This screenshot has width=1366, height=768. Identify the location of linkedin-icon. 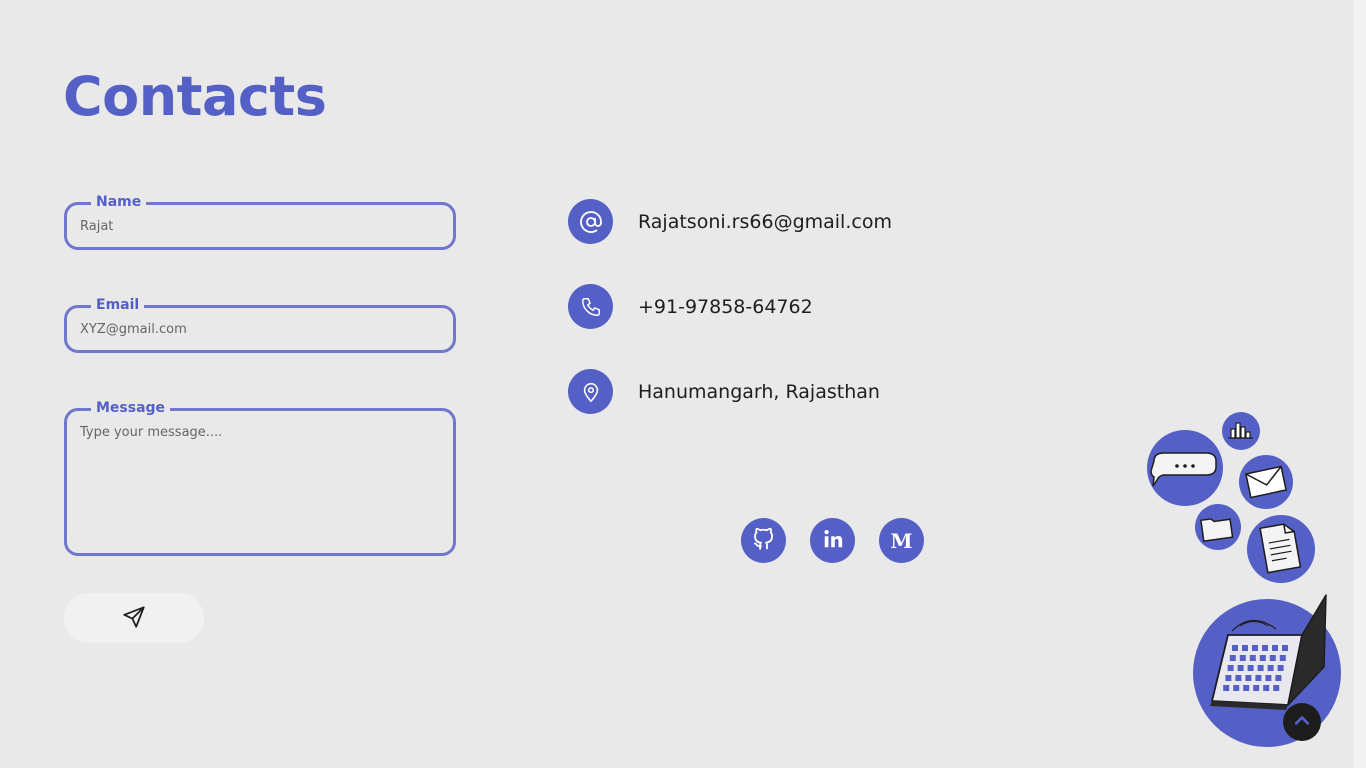
(833, 541).